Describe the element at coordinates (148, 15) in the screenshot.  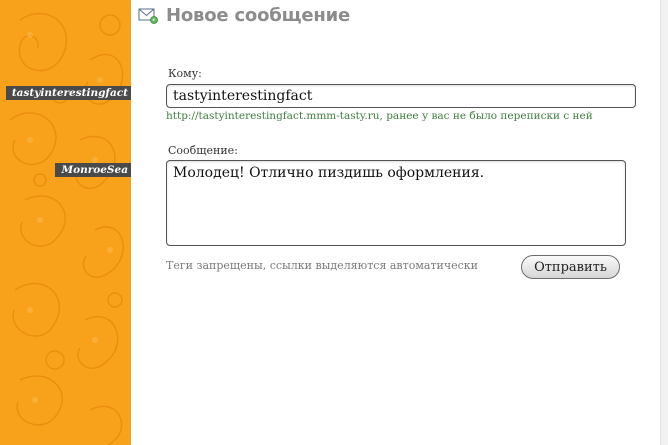
I see `envelope-icon` at that location.